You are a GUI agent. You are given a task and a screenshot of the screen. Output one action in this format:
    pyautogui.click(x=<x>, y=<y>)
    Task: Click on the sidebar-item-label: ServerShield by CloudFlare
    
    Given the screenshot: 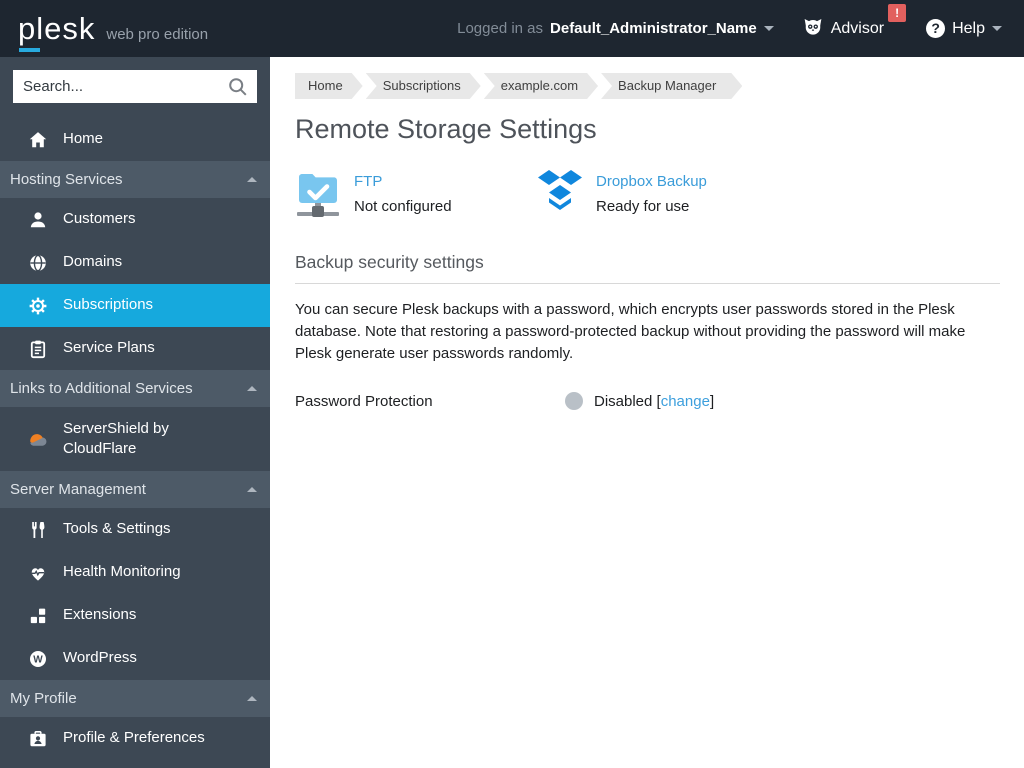 What is the action you would take?
    pyautogui.click(x=116, y=438)
    